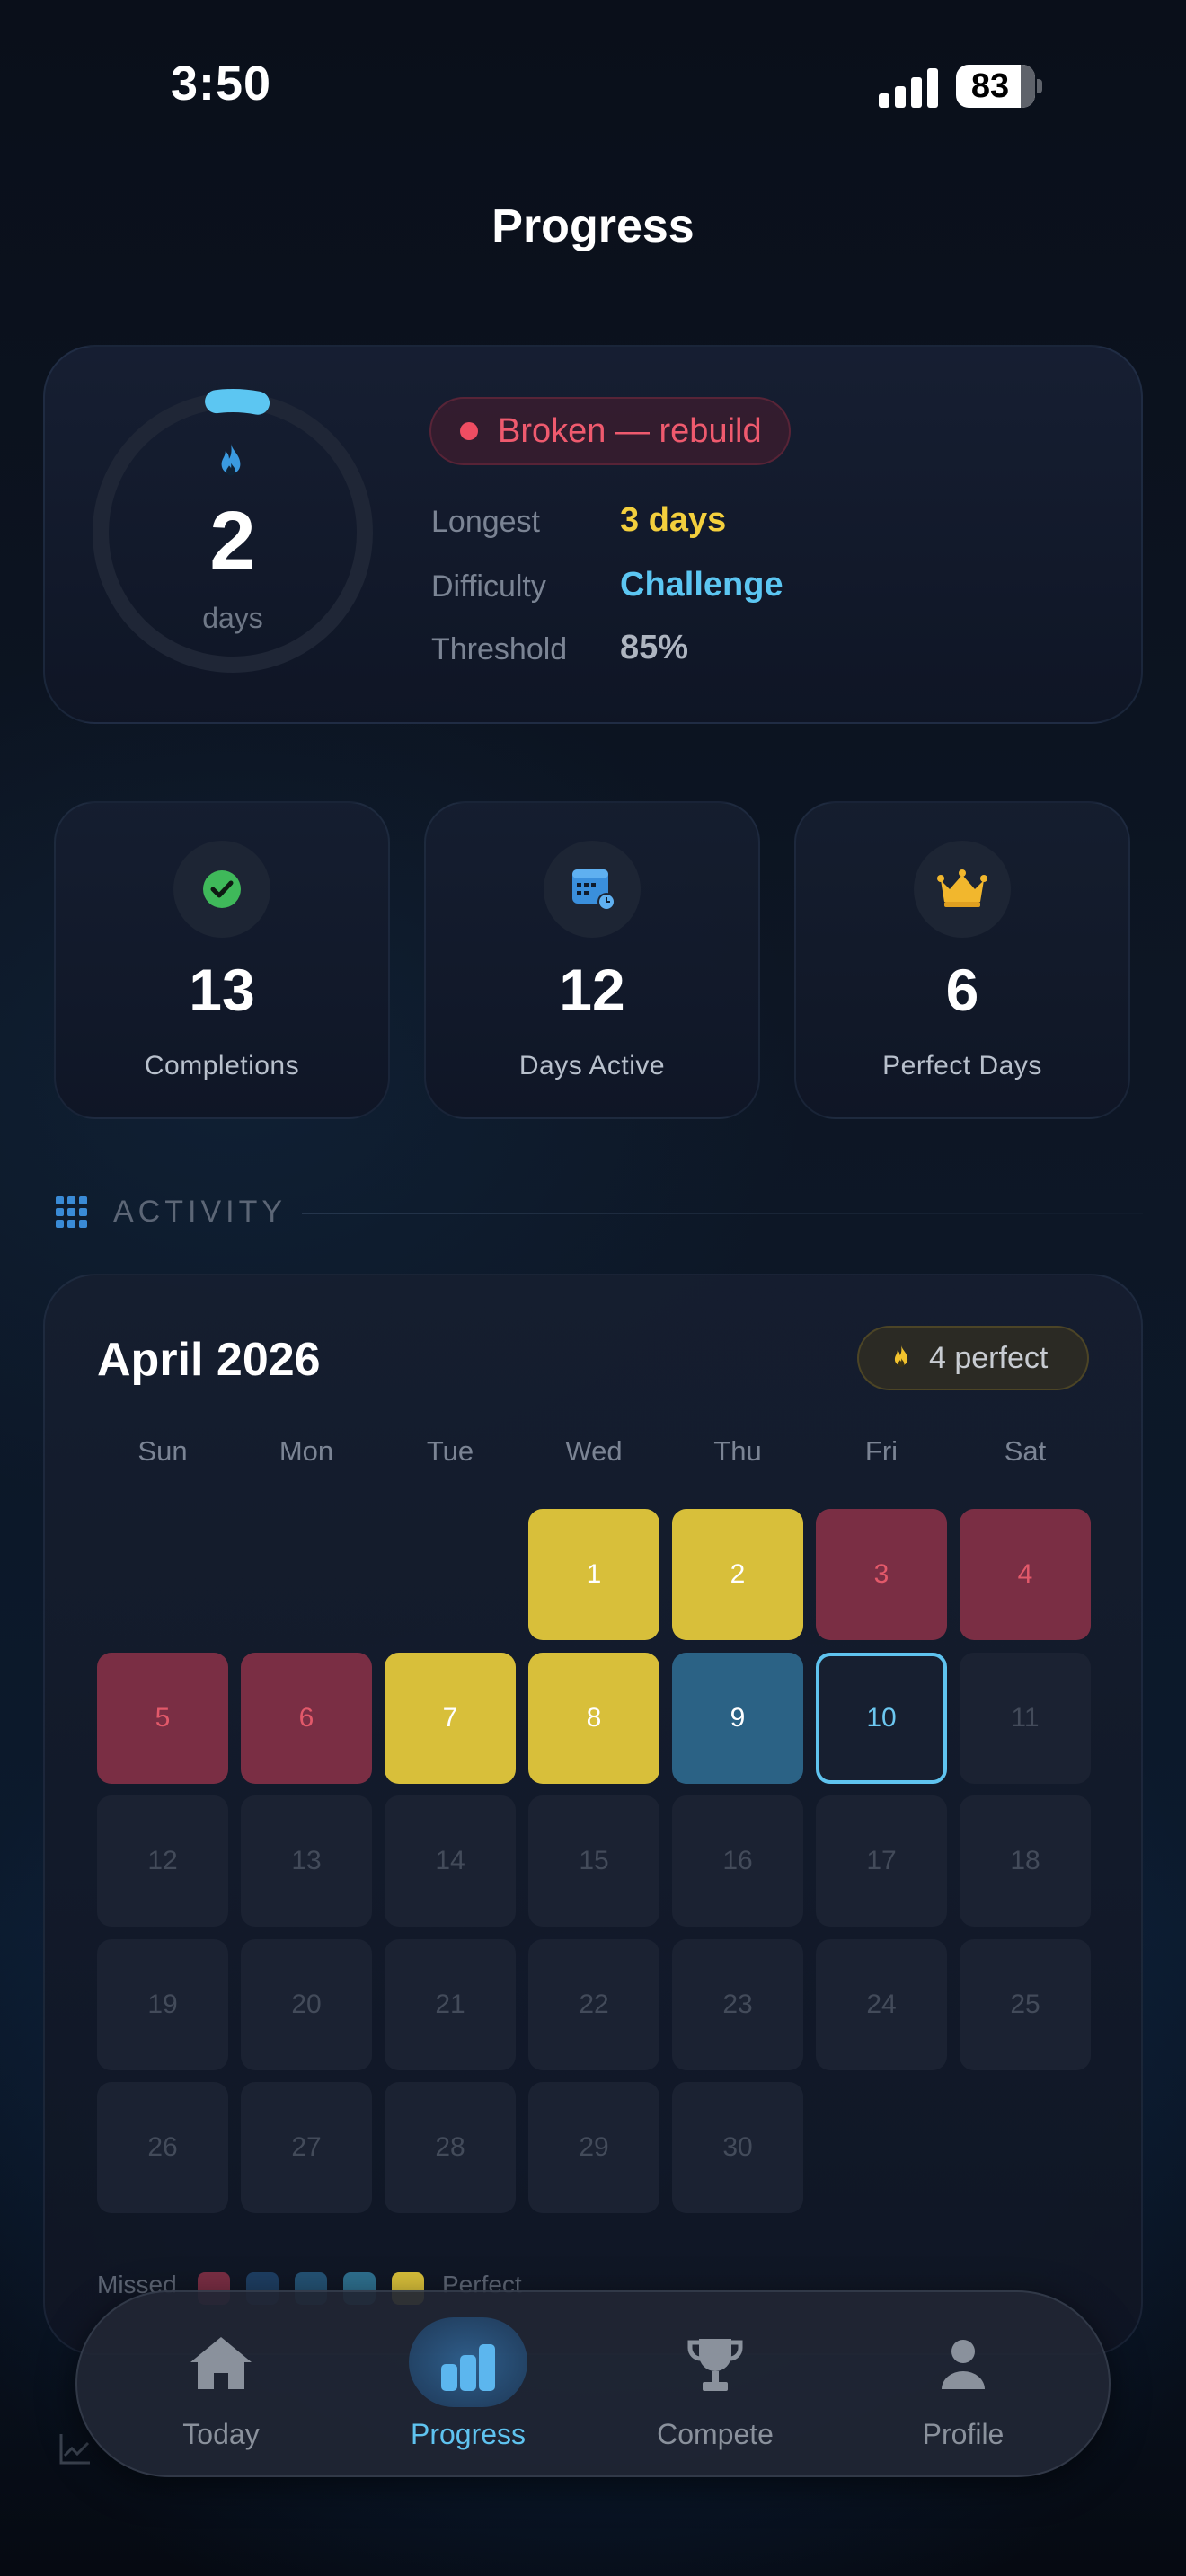  Describe the element at coordinates (469, 431) in the screenshot. I see `status-dot-icon` at that location.